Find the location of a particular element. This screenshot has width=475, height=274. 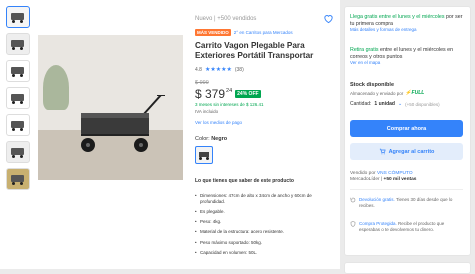

quantity-selector: Cantidad: 1 unidad ⌄ (+50 disponibles) is located at coordinates (395, 104).